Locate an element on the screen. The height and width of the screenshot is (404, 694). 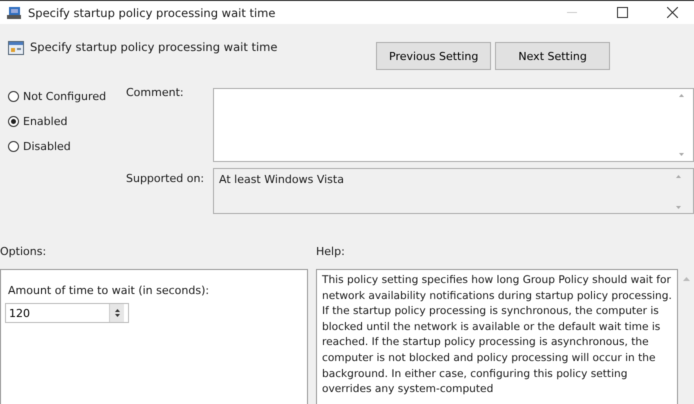
next-setting-button: Next Setting is located at coordinates (552, 56).